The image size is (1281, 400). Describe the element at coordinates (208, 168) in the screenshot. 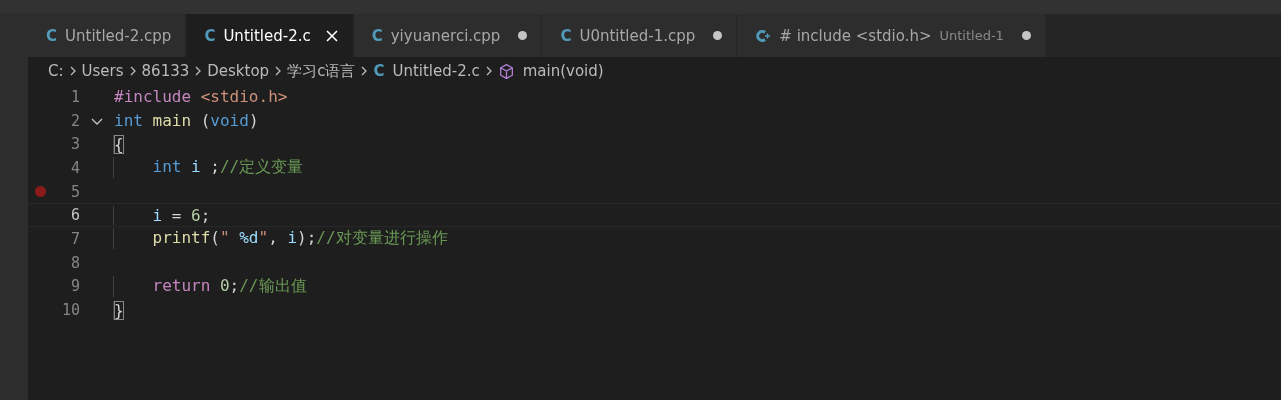

I see `code-line: int i ;//定义变量` at that location.